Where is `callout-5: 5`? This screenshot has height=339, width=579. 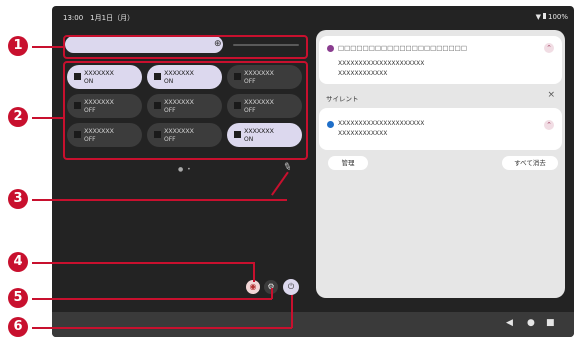
callout-5: 5 is located at coordinates (18, 298).